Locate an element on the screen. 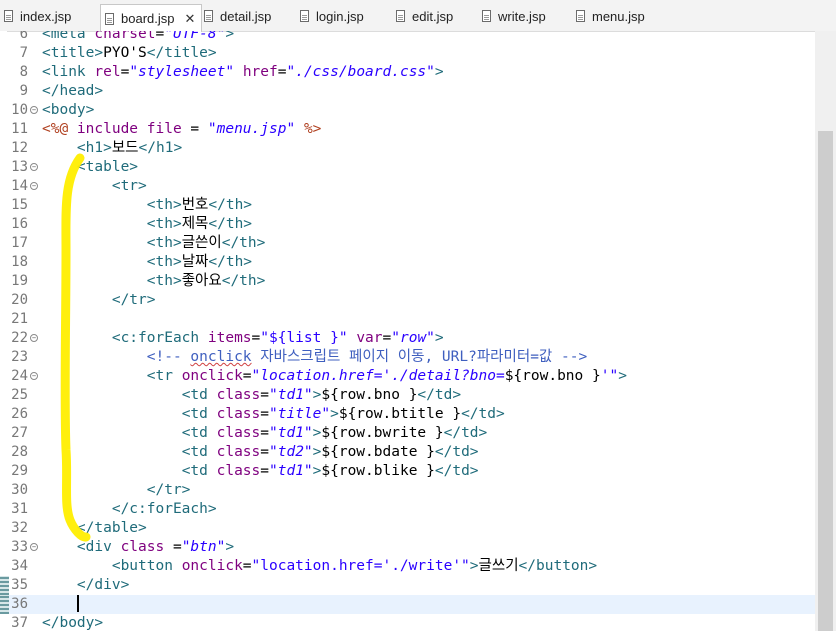 The width and height of the screenshot is (836, 631). code-line: 36 is located at coordinates (407, 604).